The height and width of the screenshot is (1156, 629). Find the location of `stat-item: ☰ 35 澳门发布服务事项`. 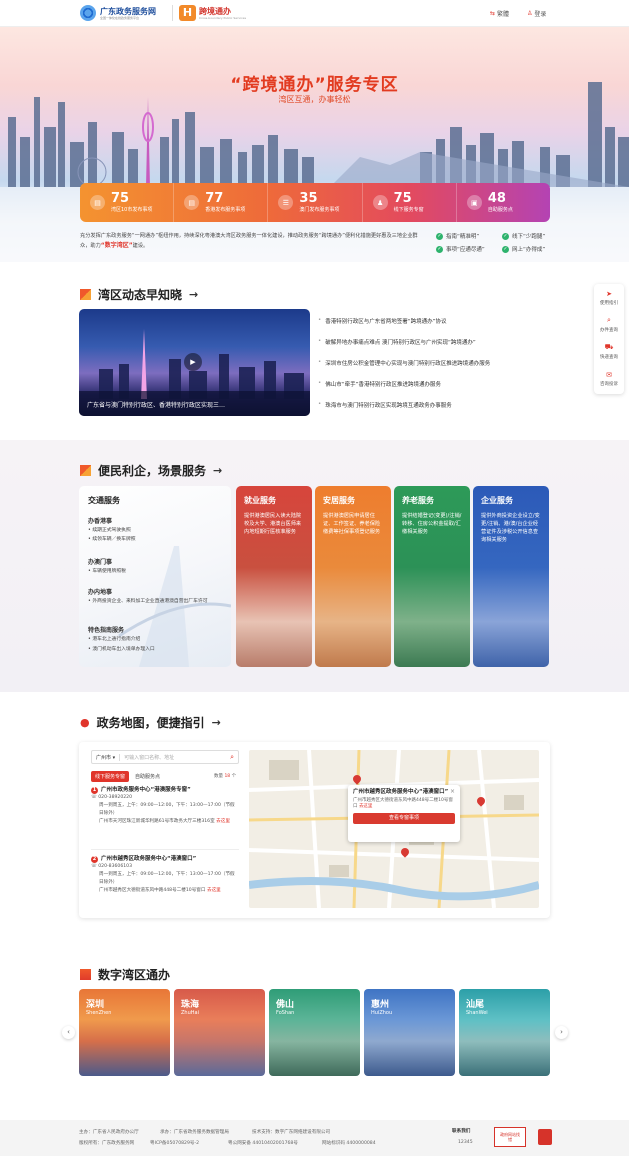

stat-item: ☰ 35 澳门发布服务事项 is located at coordinates (315, 202).